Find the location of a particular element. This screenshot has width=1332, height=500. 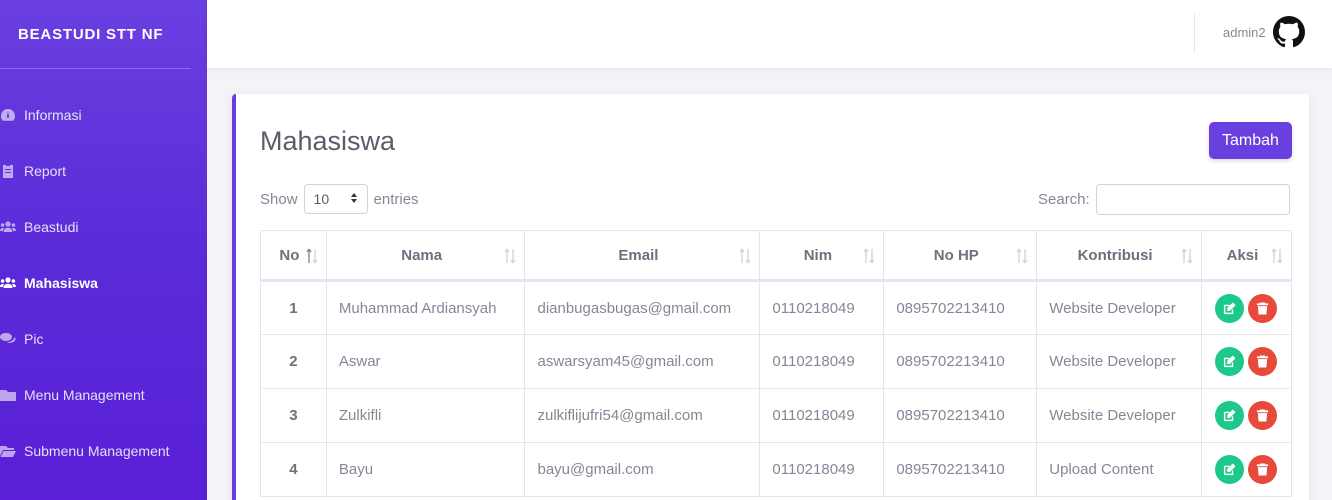

entries-label: entries is located at coordinates (396, 199).